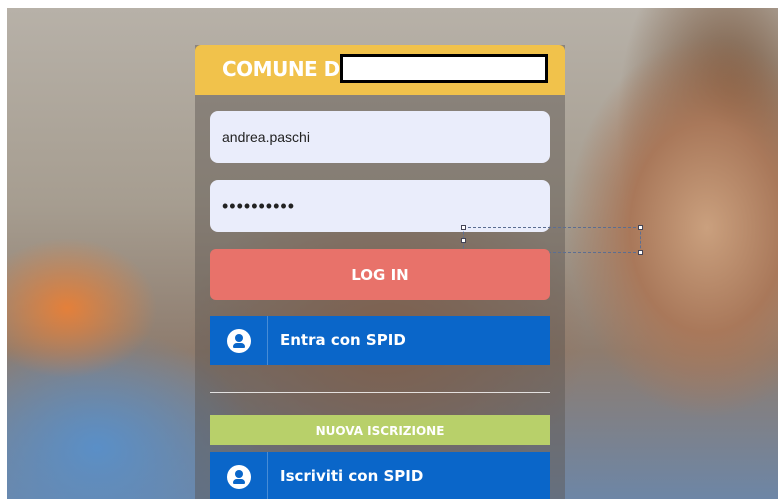  What do you see at coordinates (352, 476) in the screenshot?
I see `spid-register-label: Iscriviti con SPID` at bounding box center [352, 476].